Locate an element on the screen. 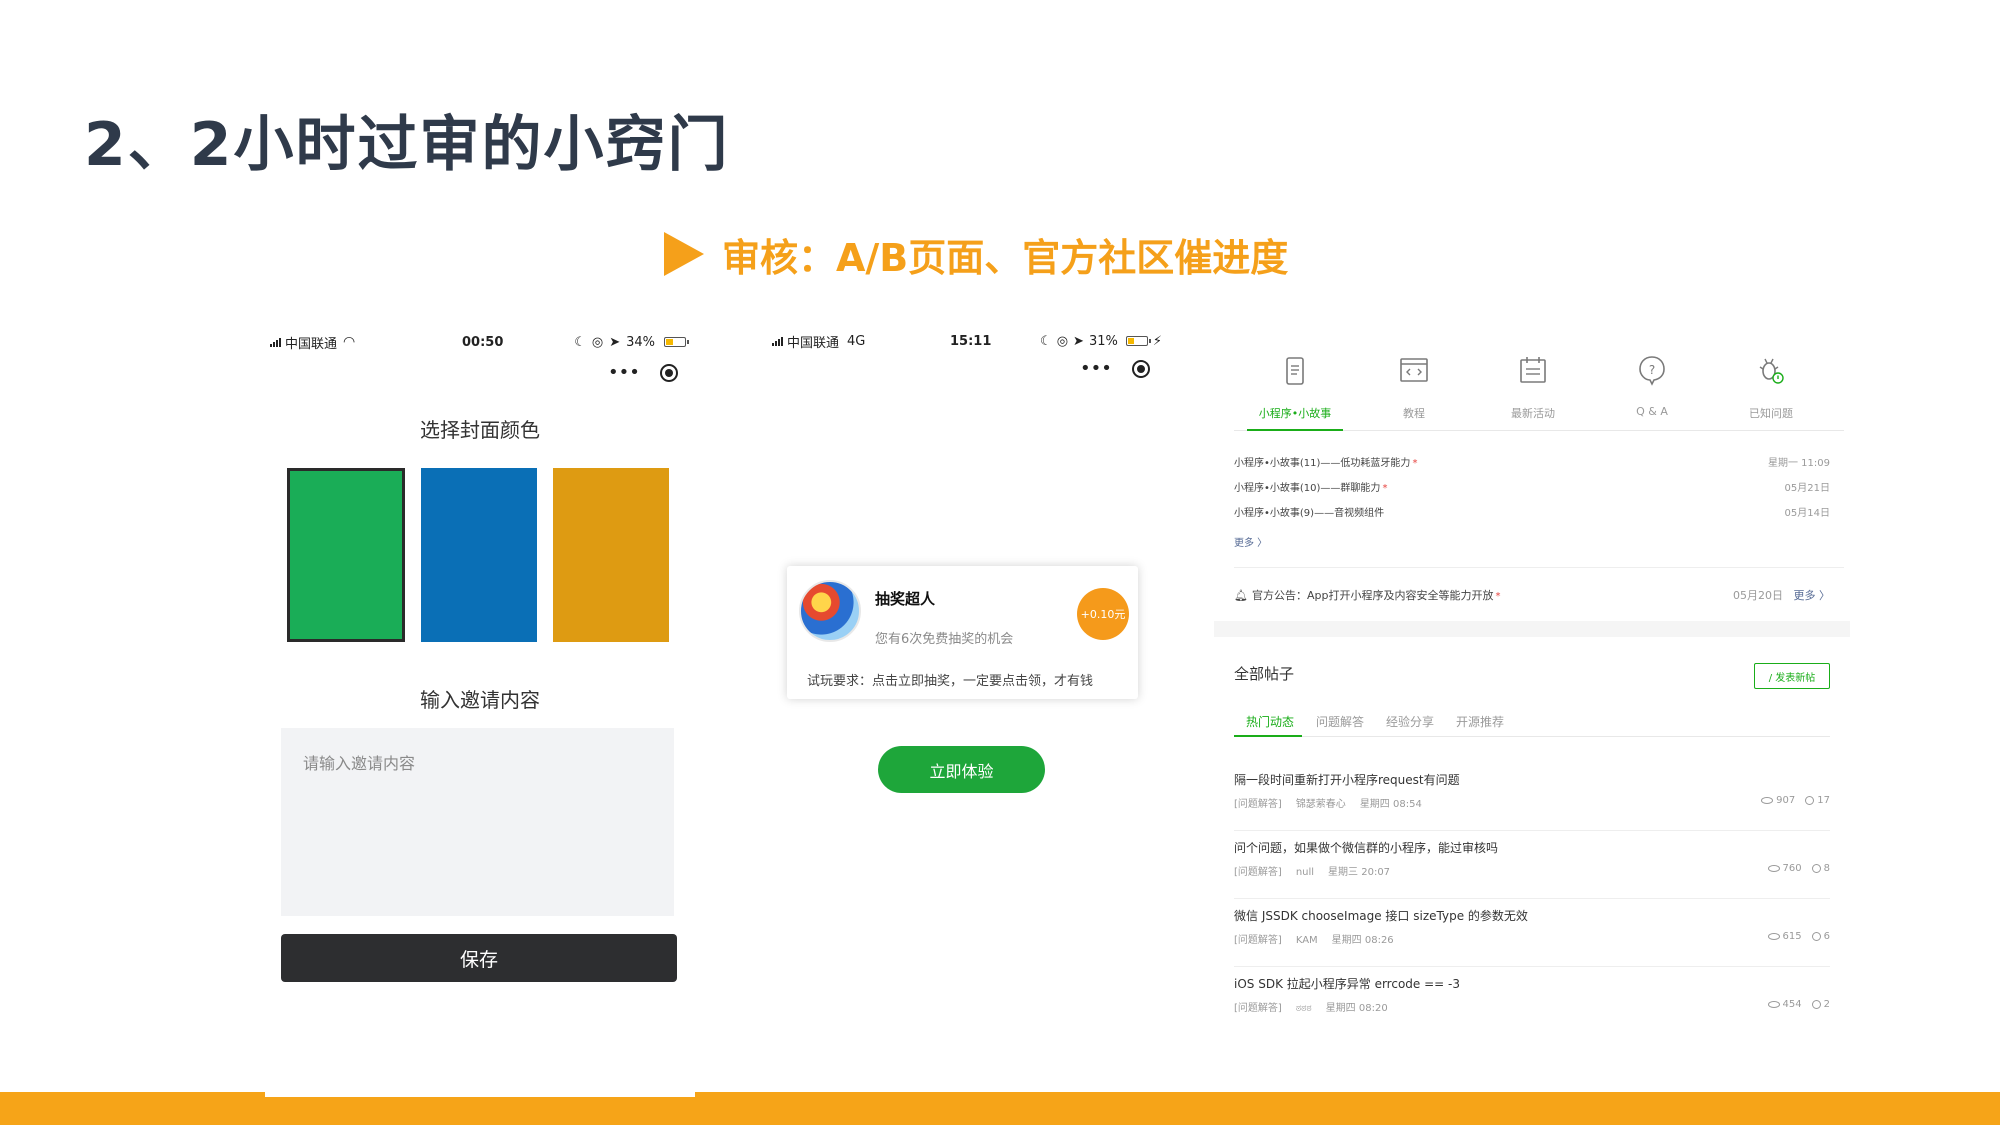 The width and height of the screenshot is (2000, 1125). post-views: 454 is located at coordinates (1792, 1004).